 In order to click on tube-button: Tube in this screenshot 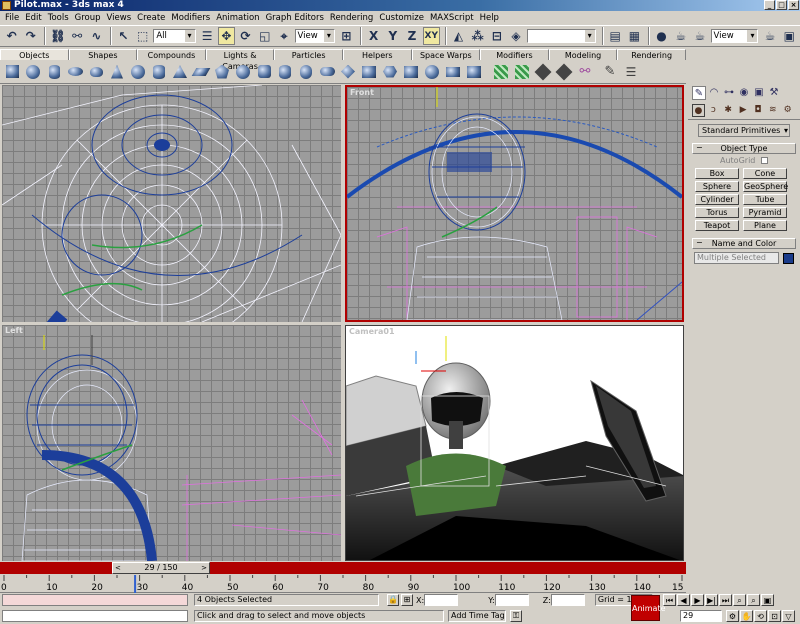, I will do `click(765, 199)`.